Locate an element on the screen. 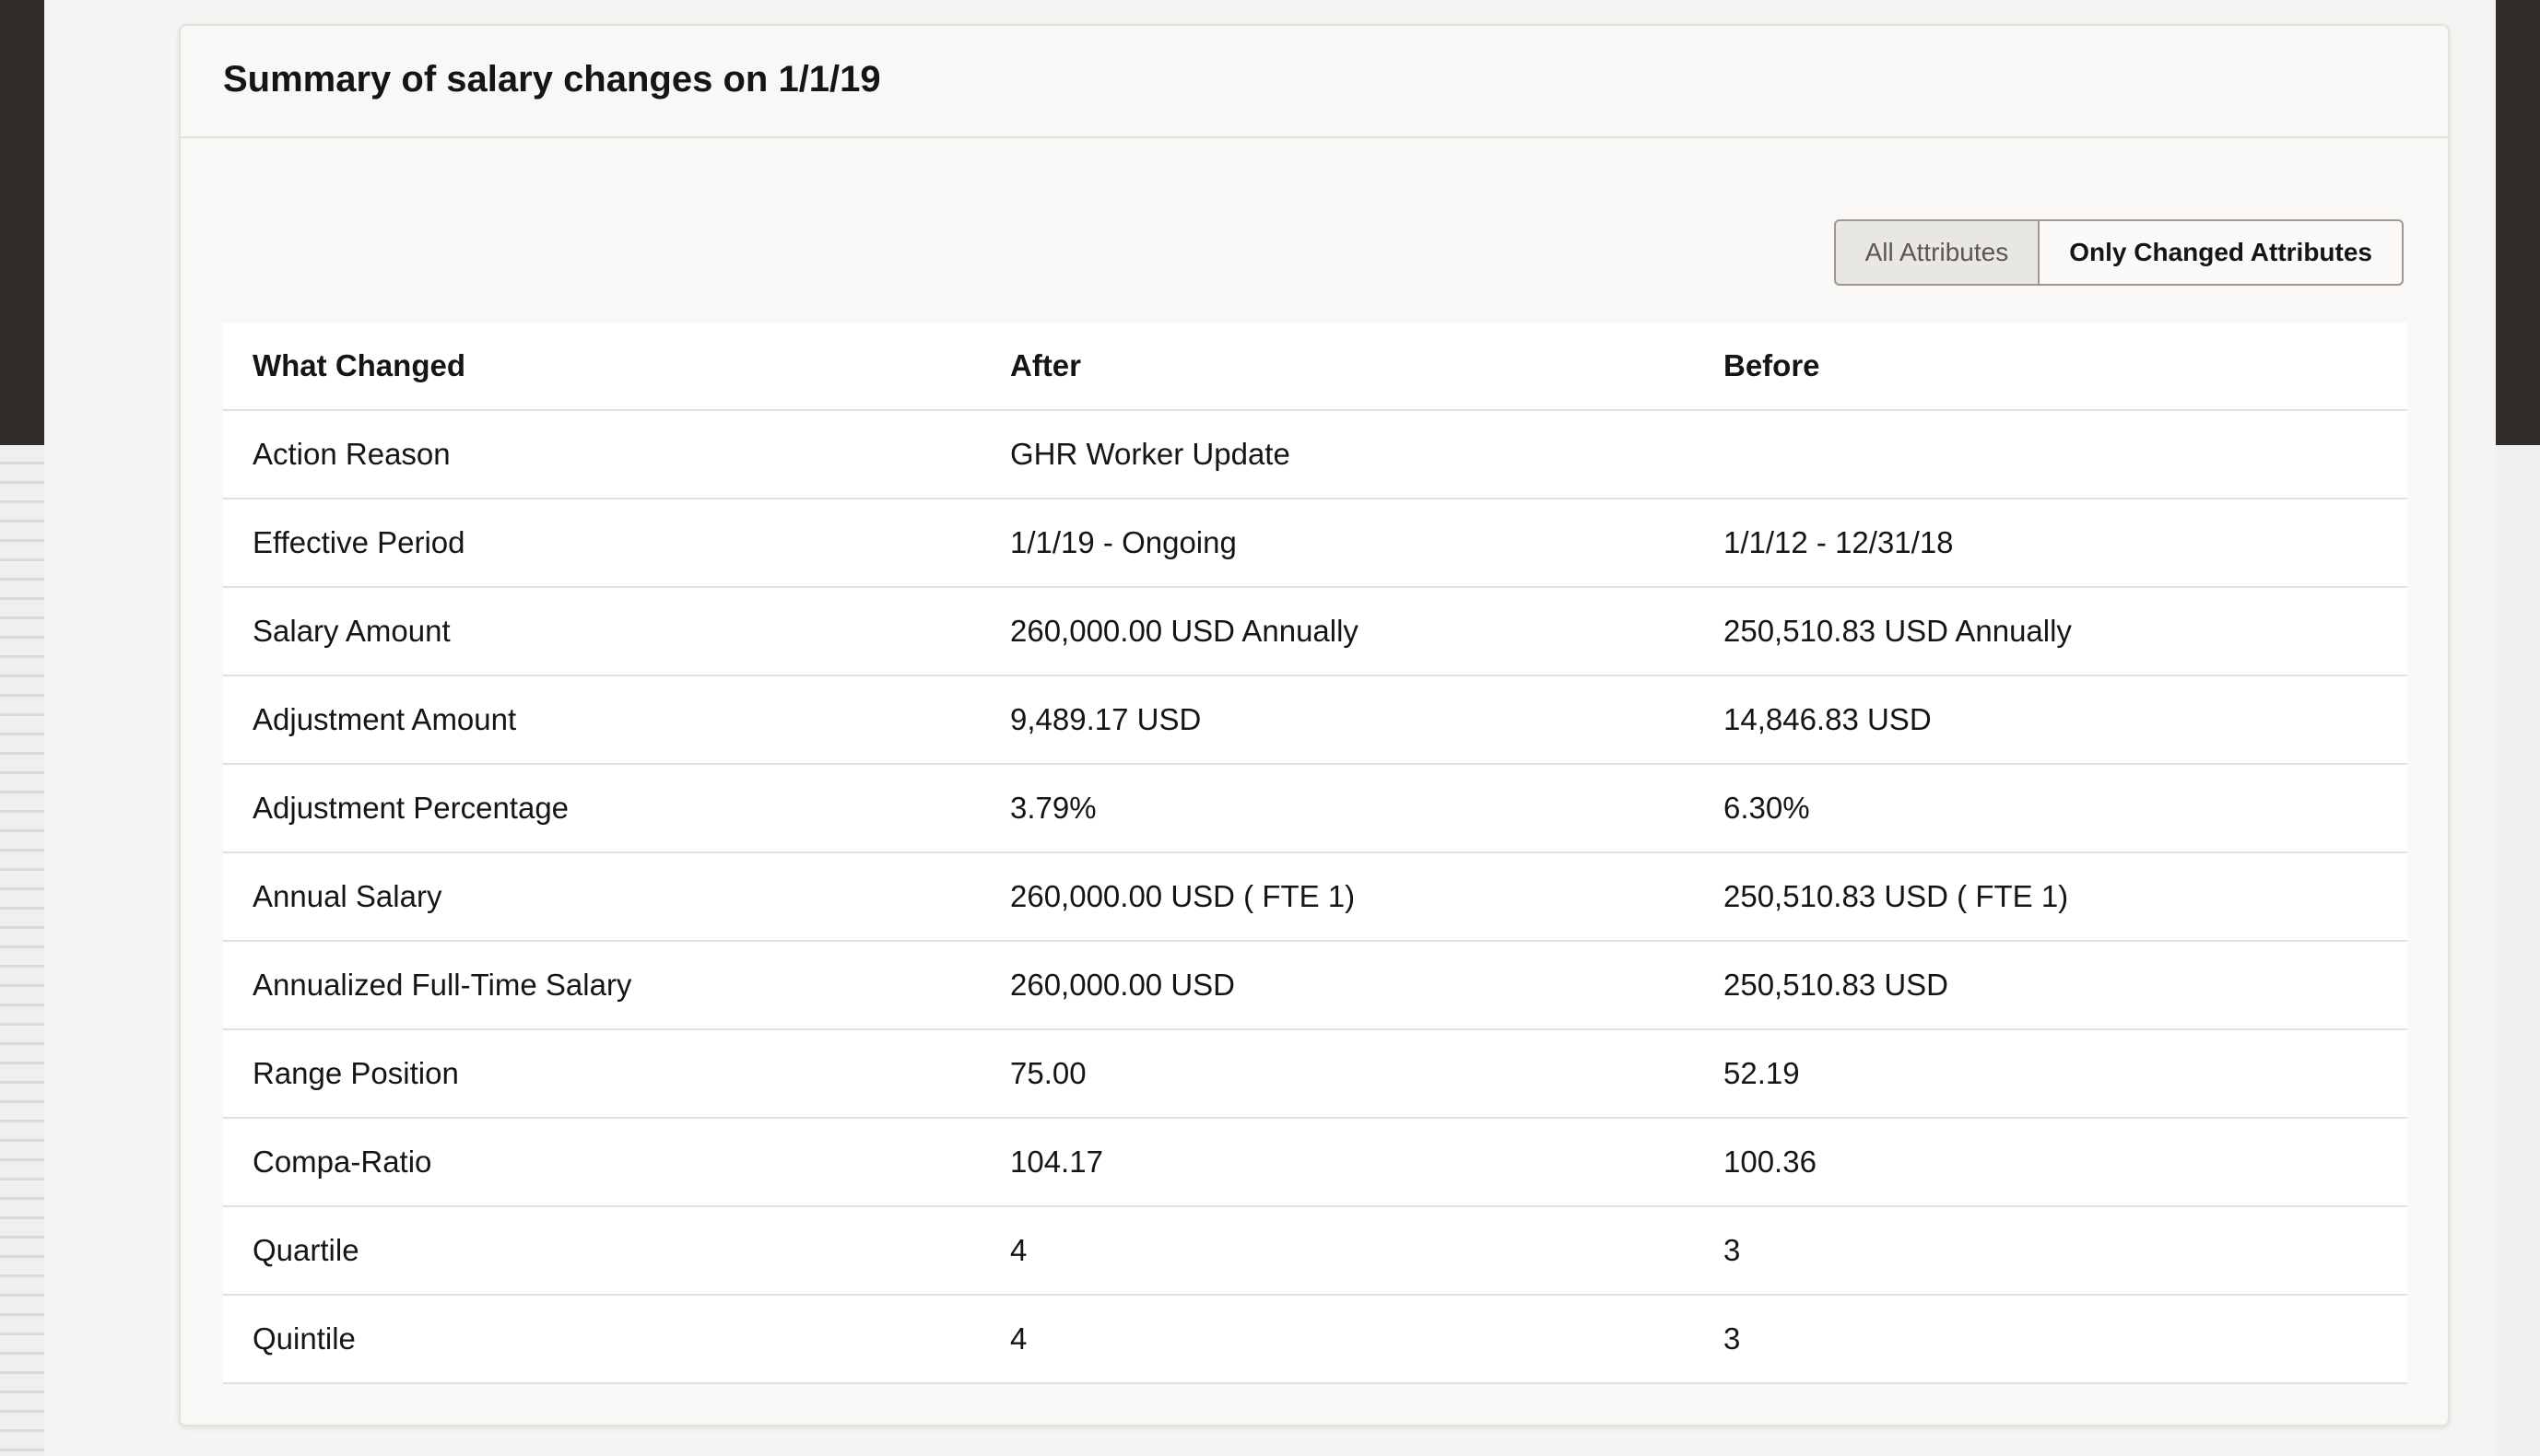 The image size is (2540, 1456). after-value-cell: 260,000.00 USD ( FTE 1) is located at coordinates (1183, 896).